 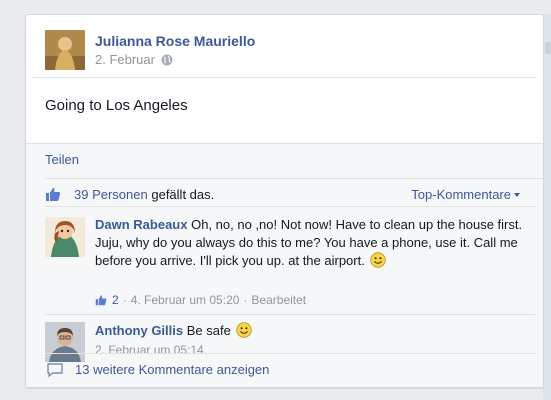 What do you see at coordinates (65, 237) in the screenshot?
I see `commenter-avatar` at bounding box center [65, 237].